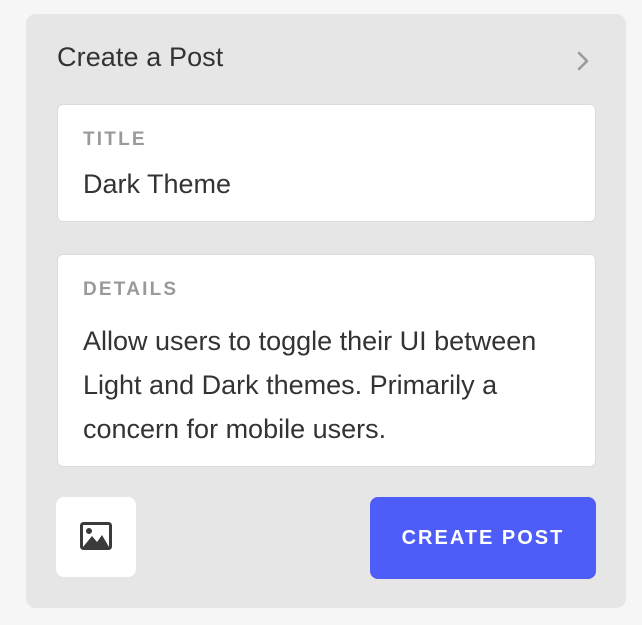  I want to click on add-image-button, so click(96, 537).